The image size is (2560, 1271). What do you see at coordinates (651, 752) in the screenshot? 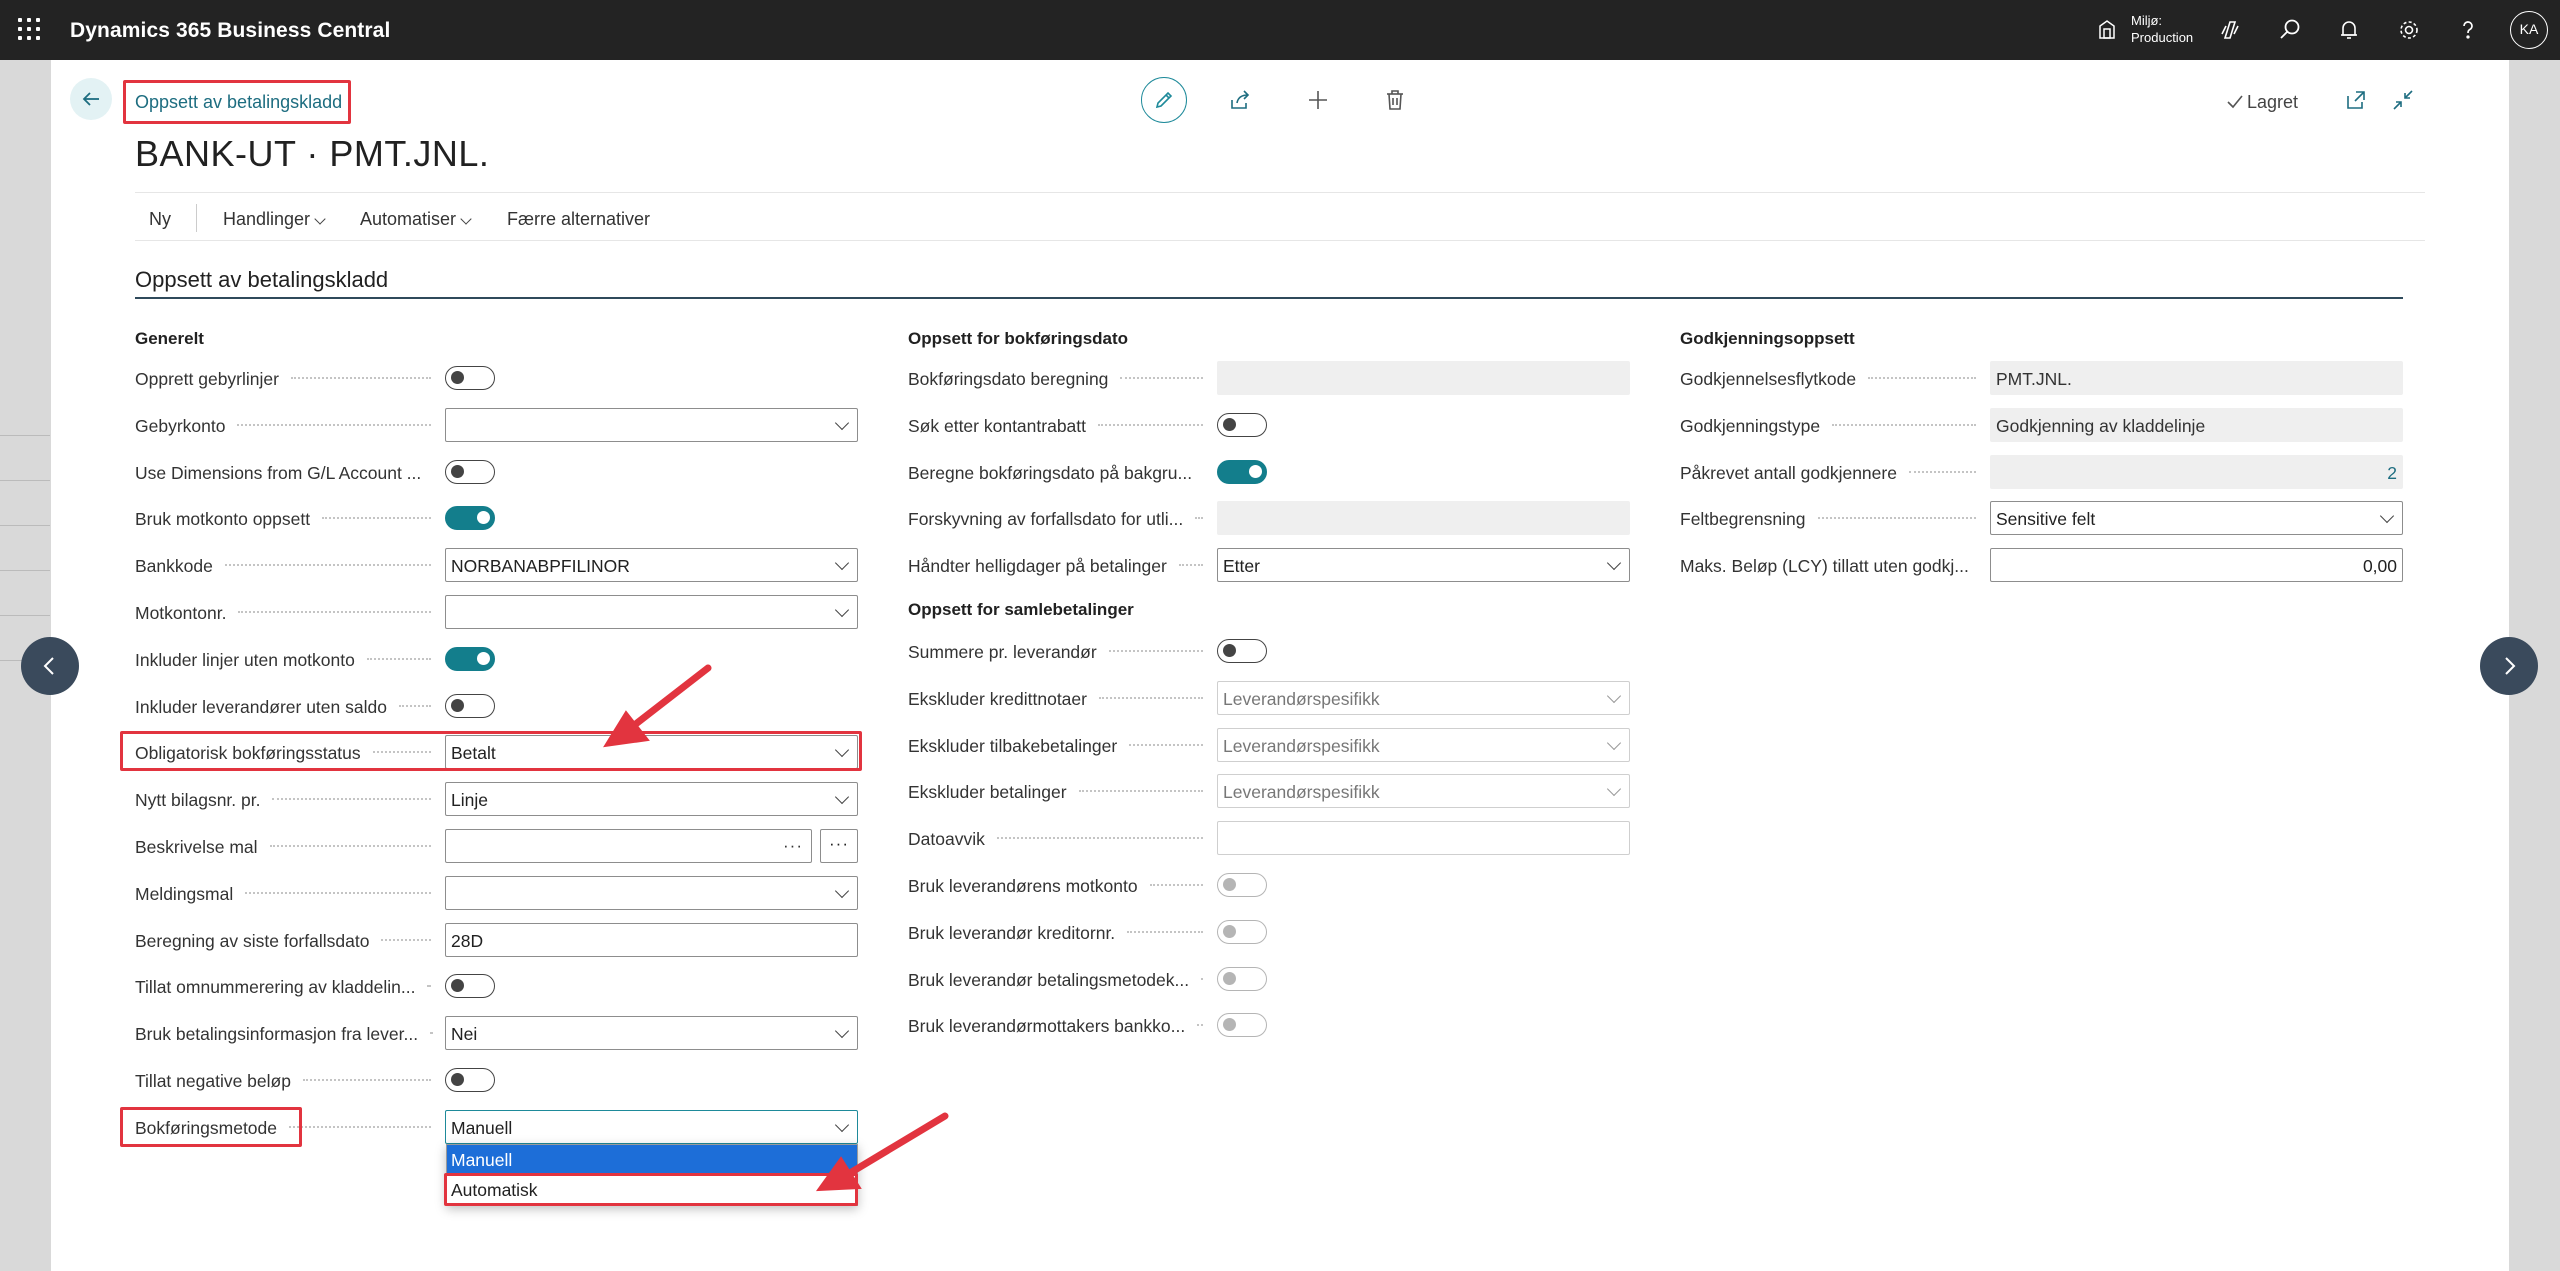
I see `select-field: Betalt` at bounding box center [651, 752].